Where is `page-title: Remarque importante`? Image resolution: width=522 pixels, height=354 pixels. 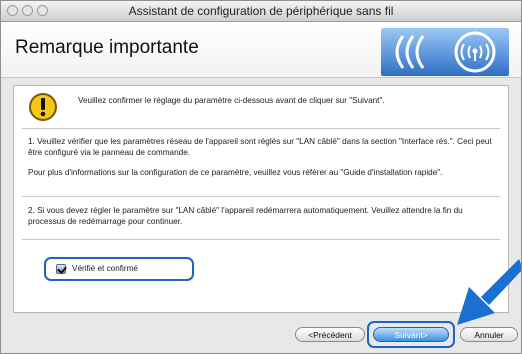
page-title: Remarque importante is located at coordinates (107, 47).